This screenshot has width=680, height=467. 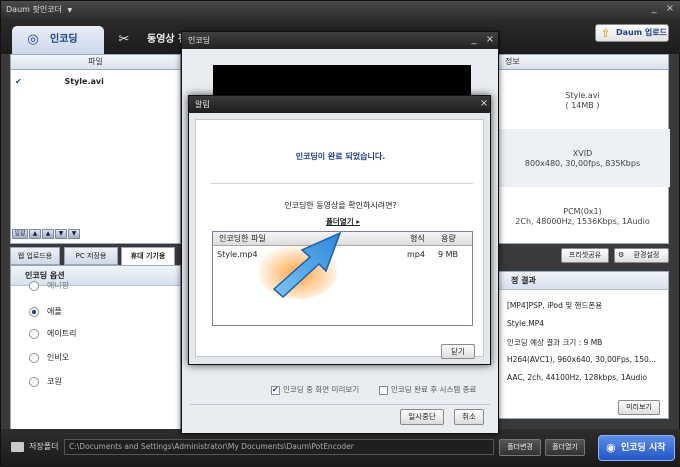 I want to click on scissors-icon: ✂, so click(x=124, y=39).